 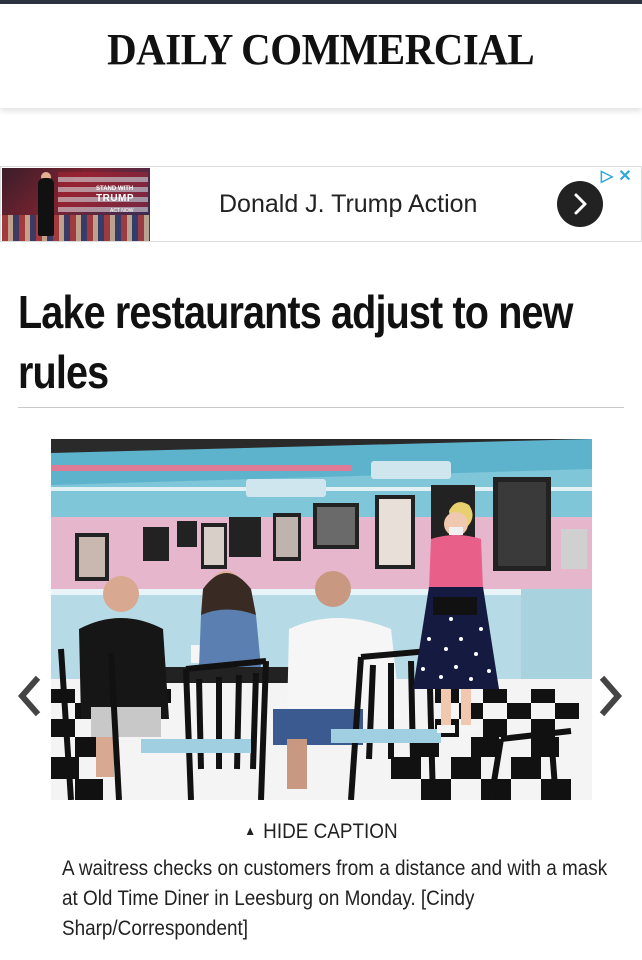 I want to click on headline-text: Lake restaurants adjust to new rules, so click(x=295, y=342).